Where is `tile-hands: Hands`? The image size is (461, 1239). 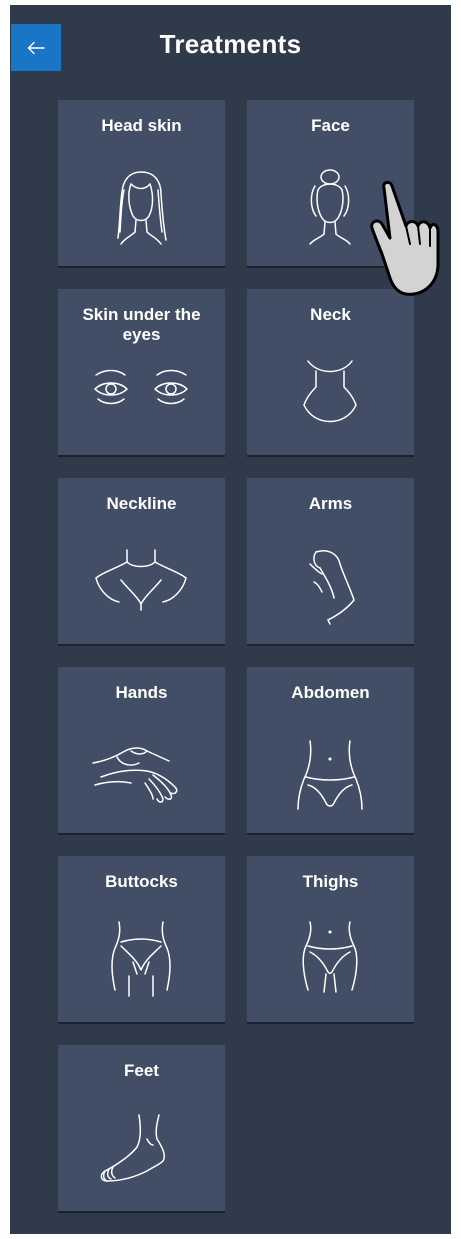 tile-hands: Hands is located at coordinates (141, 751).